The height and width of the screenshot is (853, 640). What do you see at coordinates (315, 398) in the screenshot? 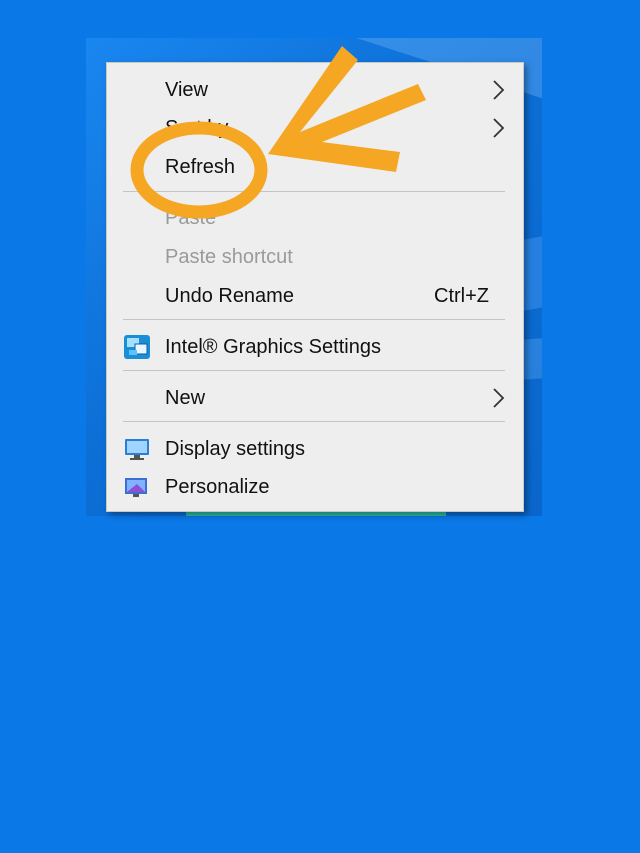
I see `menu-item-new: New` at bounding box center [315, 398].